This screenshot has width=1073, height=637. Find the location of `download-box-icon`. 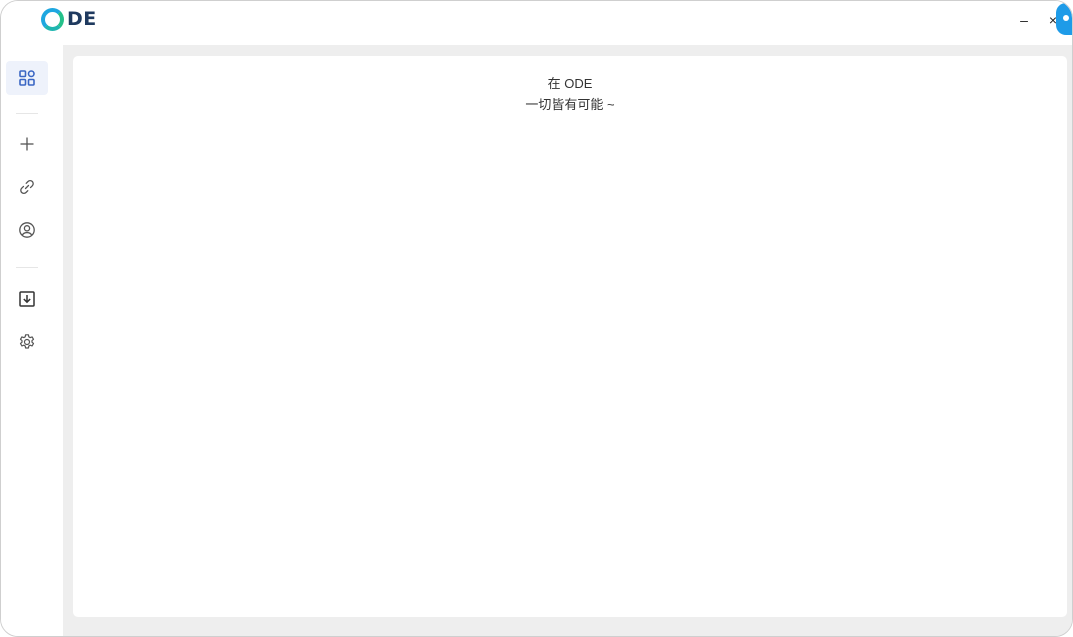

download-box-icon is located at coordinates (27, 299).